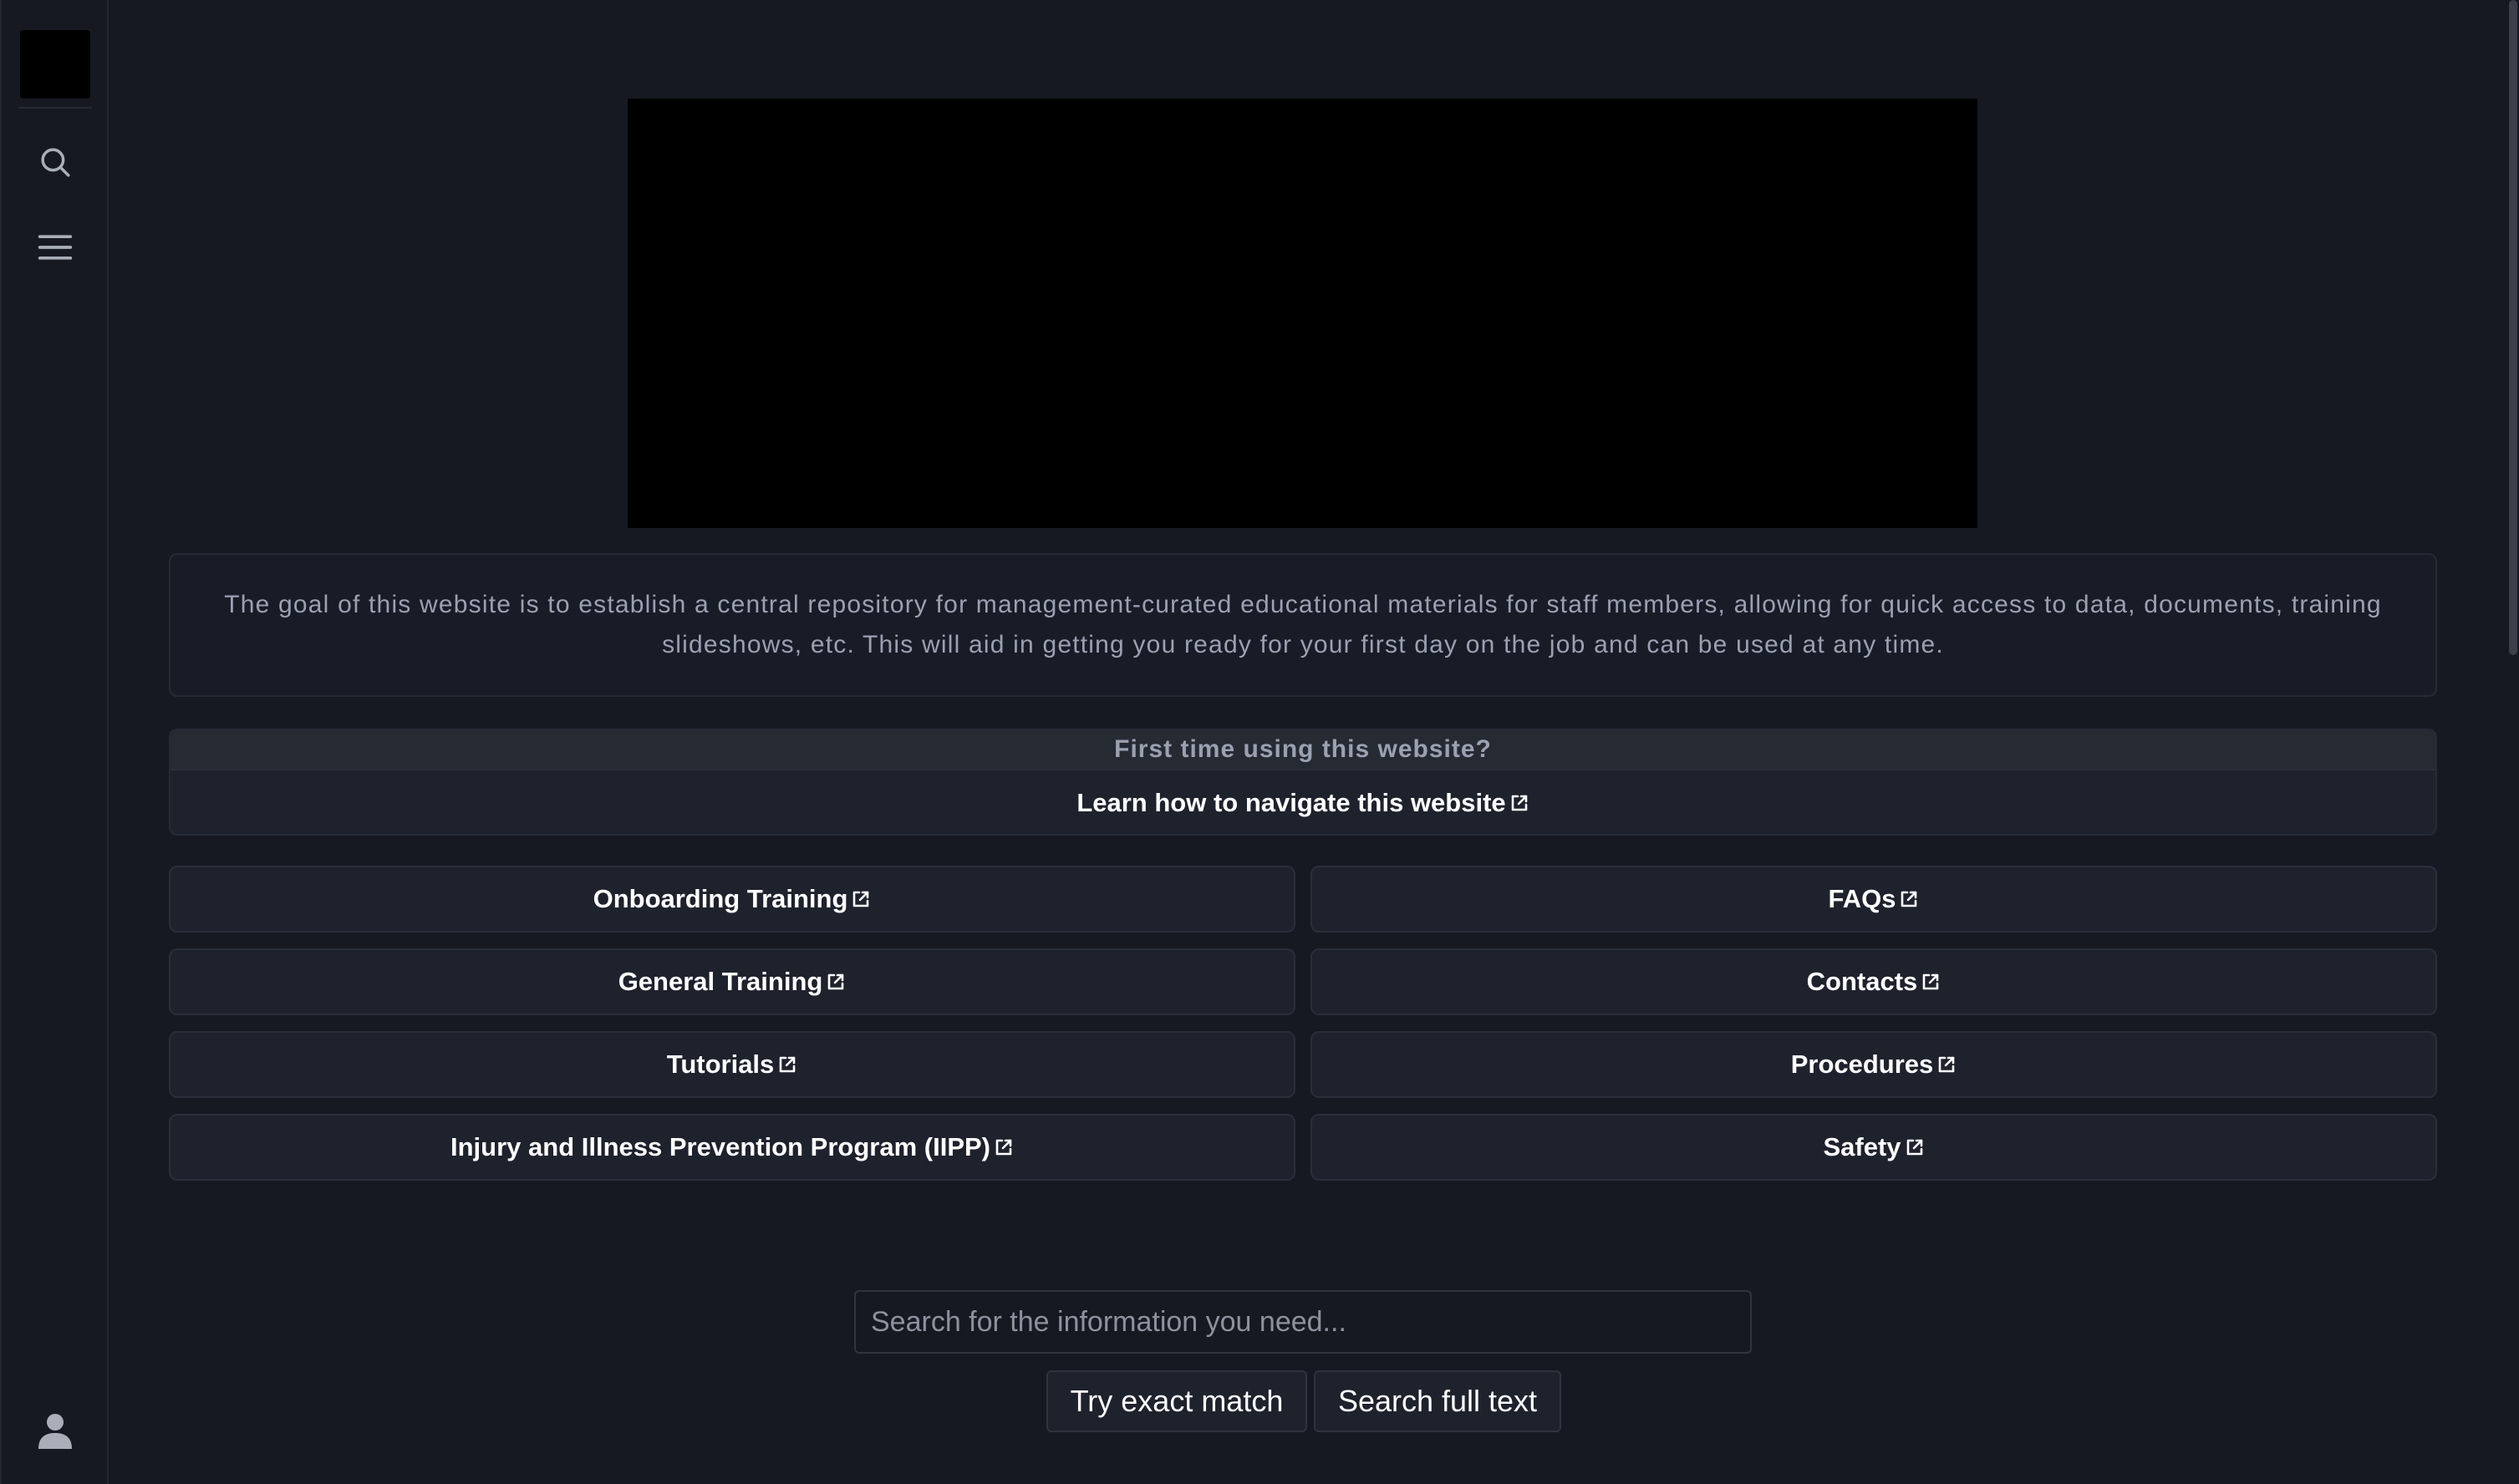 The height and width of the screenshot is (1484, 2519). Describe the element at coordinates (1291, 802) in the screenshot. I see `navigate-guide-label: Learn how to navigate this website` at that location.